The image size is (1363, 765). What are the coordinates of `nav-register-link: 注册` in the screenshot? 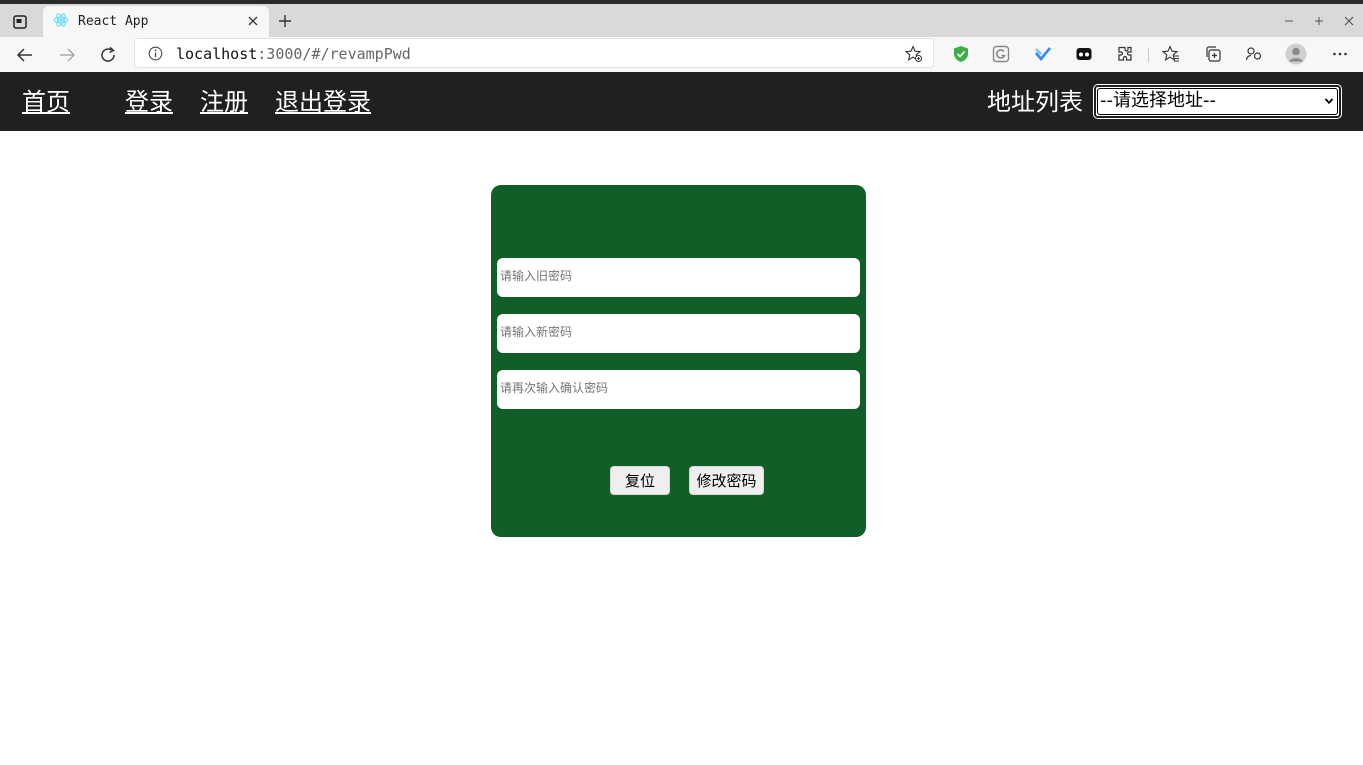 It's located at (224, 102).